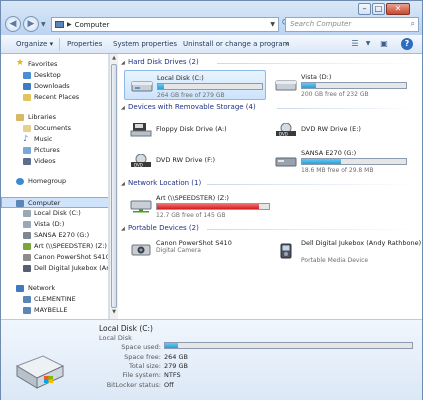 Image resolution: width=423 pixels, height=400 pixels. Describe the element at coordinates (133, 385) in the screenshot. I see `bitlocker-label: BitLocker status:` at that location.